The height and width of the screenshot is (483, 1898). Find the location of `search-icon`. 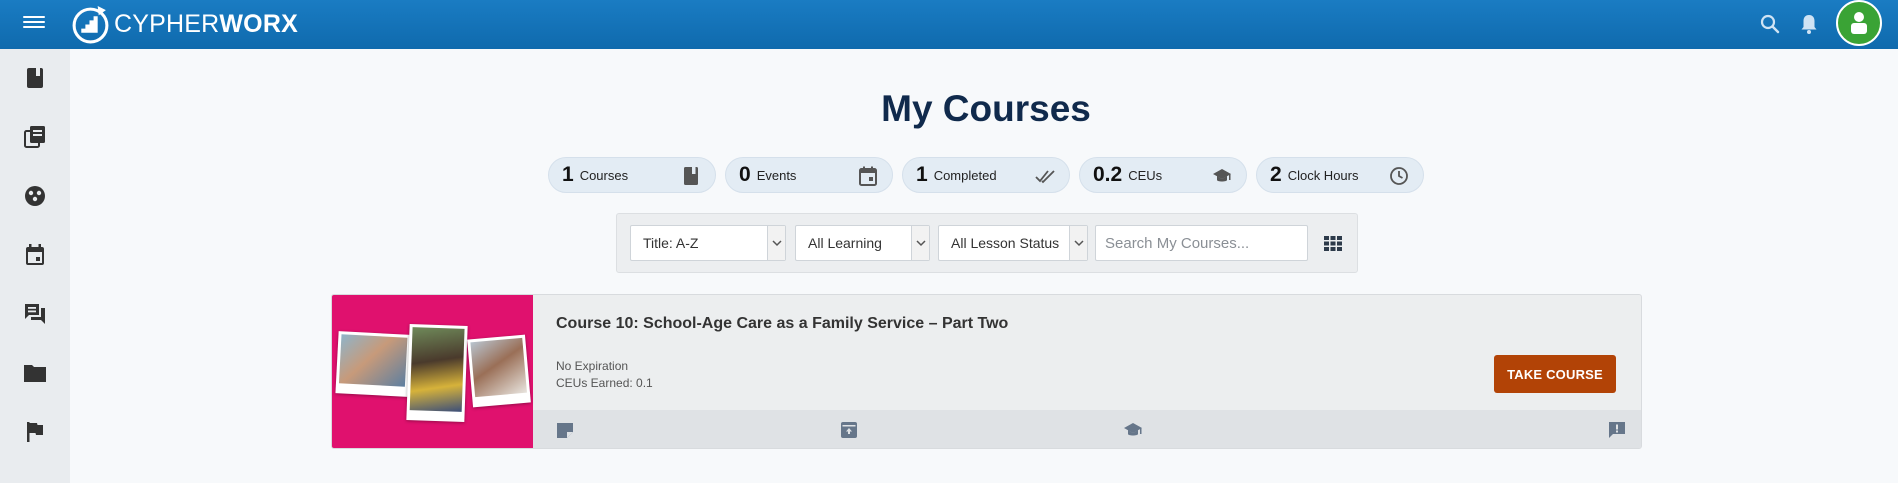

search-icon is located at coordinates (1770, 24).